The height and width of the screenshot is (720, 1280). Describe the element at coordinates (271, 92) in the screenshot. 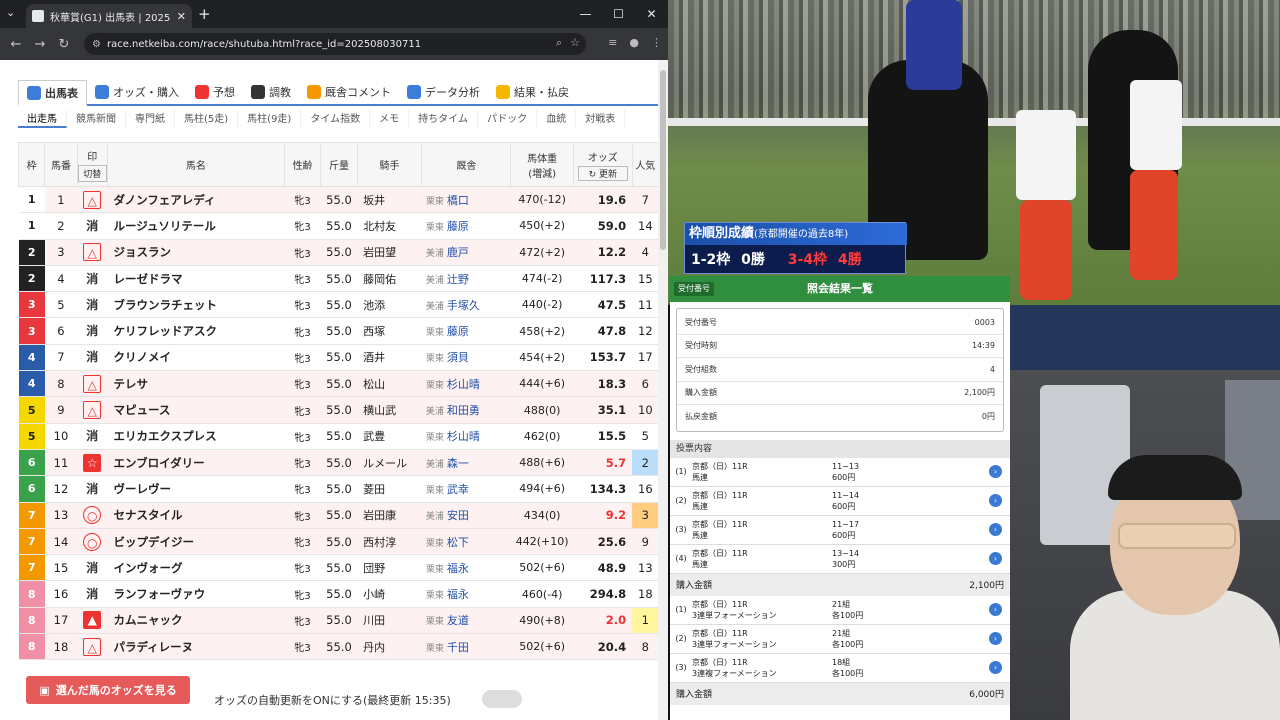

I see `main-tab-3: 調教` at that location.